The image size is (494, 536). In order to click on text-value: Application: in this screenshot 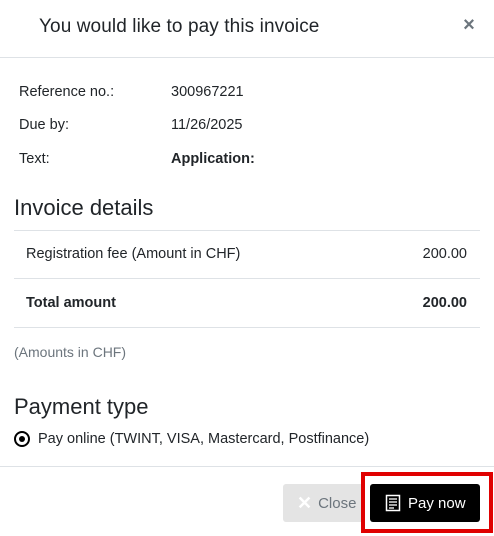, I will do `click(213, 159)`.